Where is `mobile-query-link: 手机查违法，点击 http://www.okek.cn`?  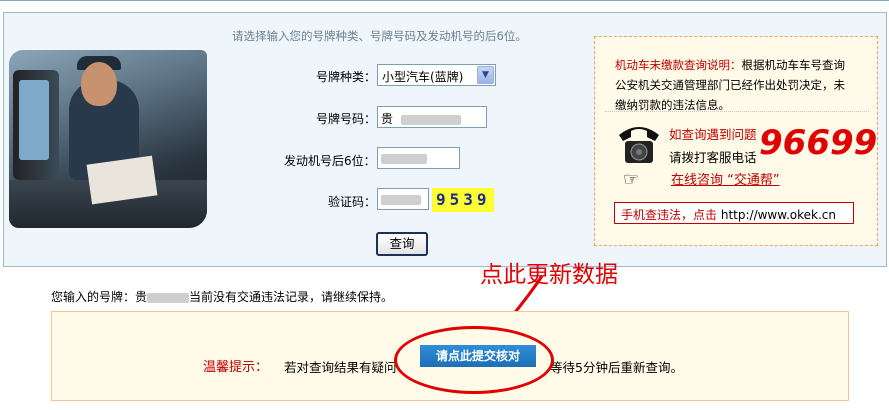 mobile-query-link: 手机查违法，点击 http://www.okek.cn is located at coordinates (734, 213).